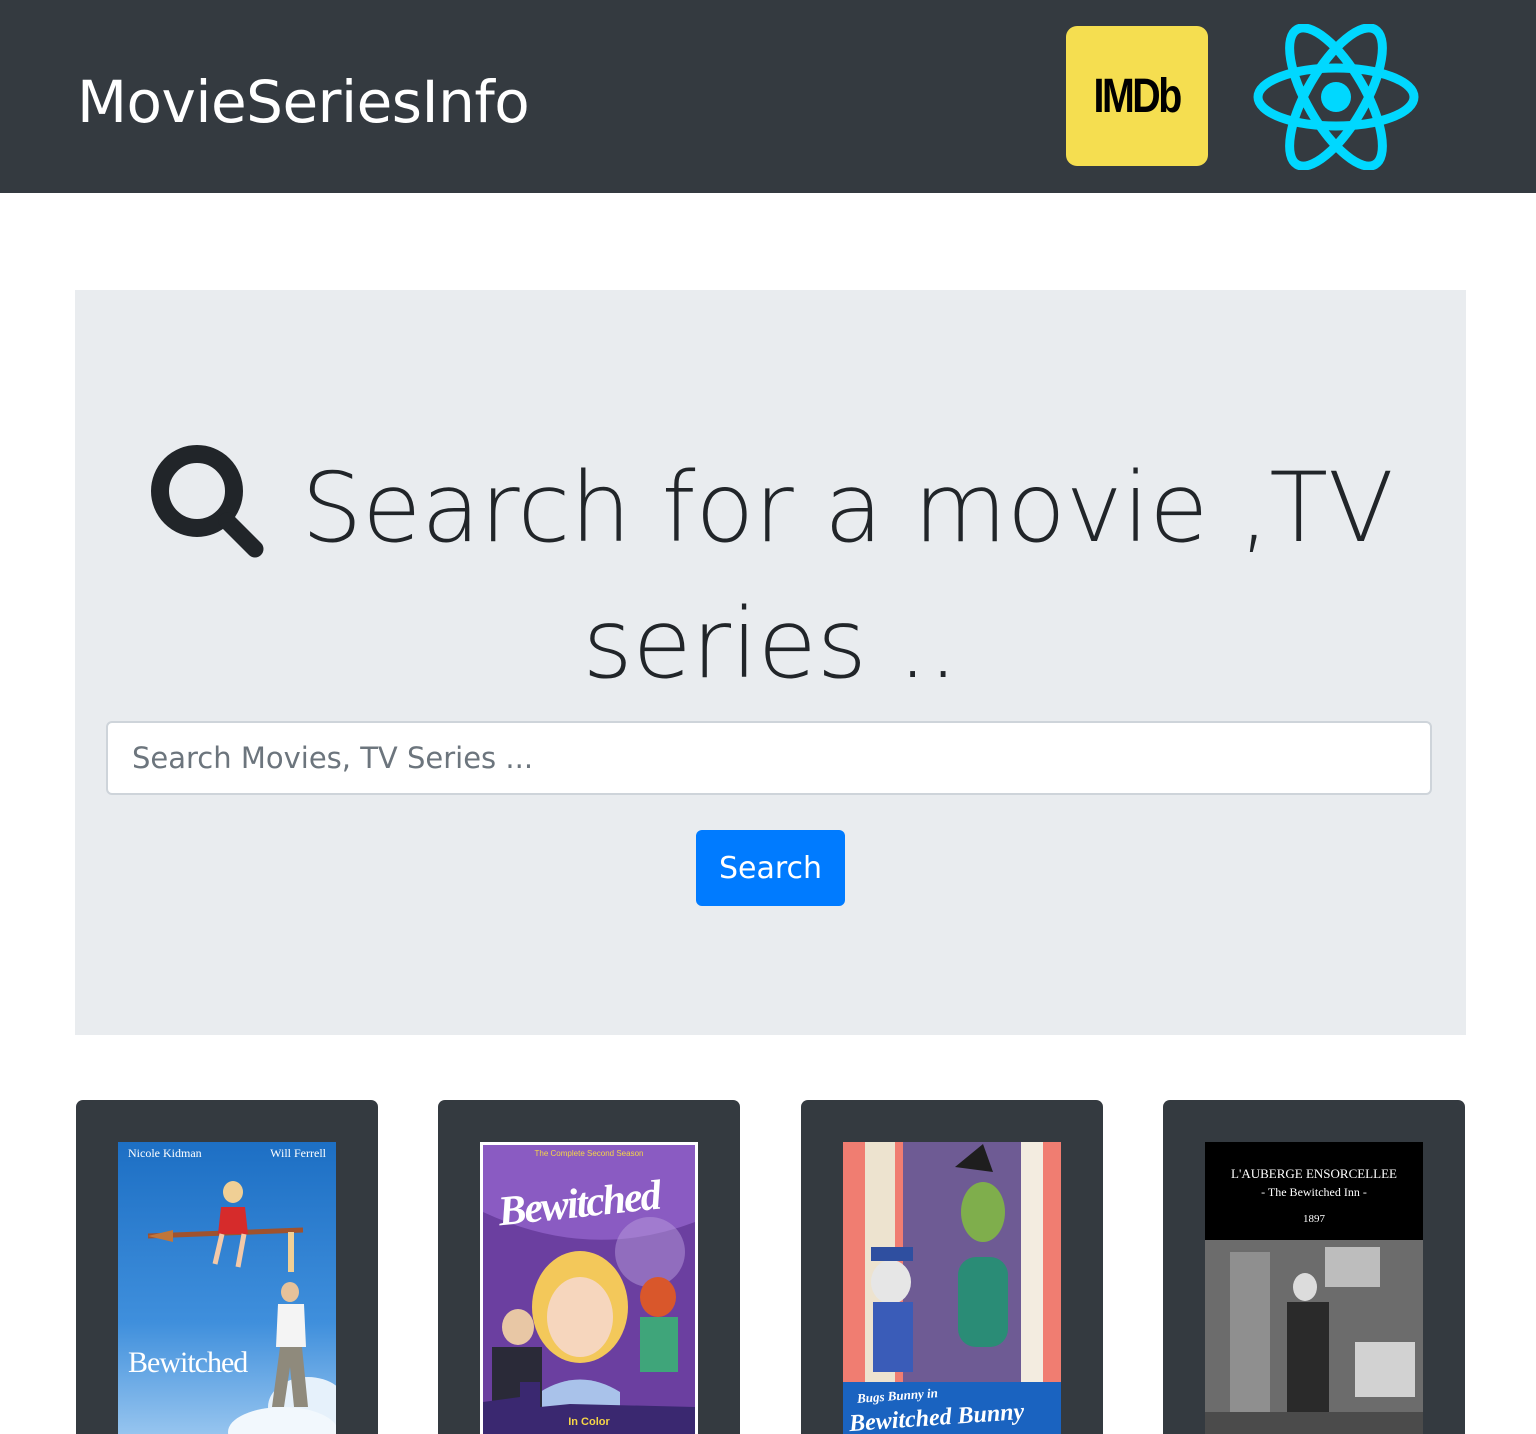 This screenshot has height=1434, width=1536. What do you see at coordinates (952, 1288) in the screenshot?
I see `movie-poster: Bugs Bunny in Bewitched Bunny` at bounding box center [952, 1288].